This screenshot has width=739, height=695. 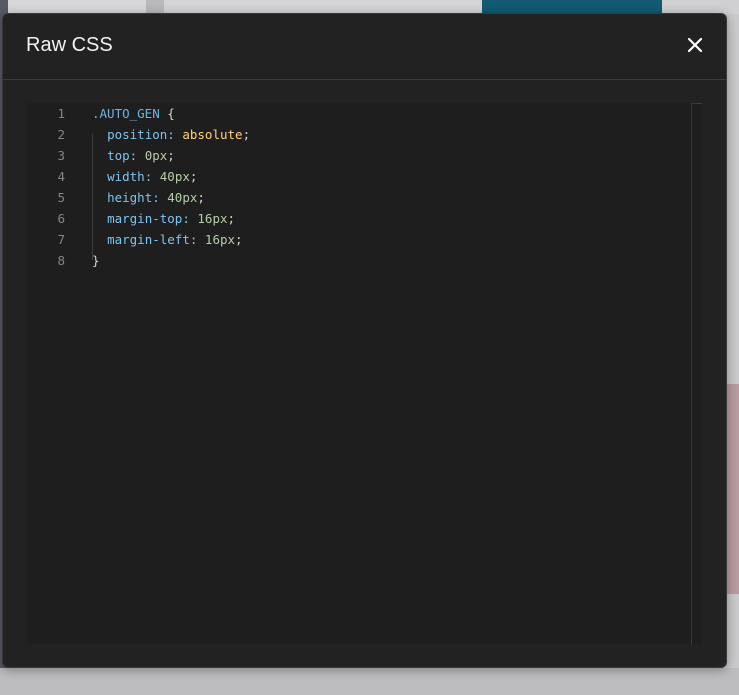 What do you see at coordinates (732, 489) in the screenshot?
I see `background-pink-block` at bounding box center [732, 489].